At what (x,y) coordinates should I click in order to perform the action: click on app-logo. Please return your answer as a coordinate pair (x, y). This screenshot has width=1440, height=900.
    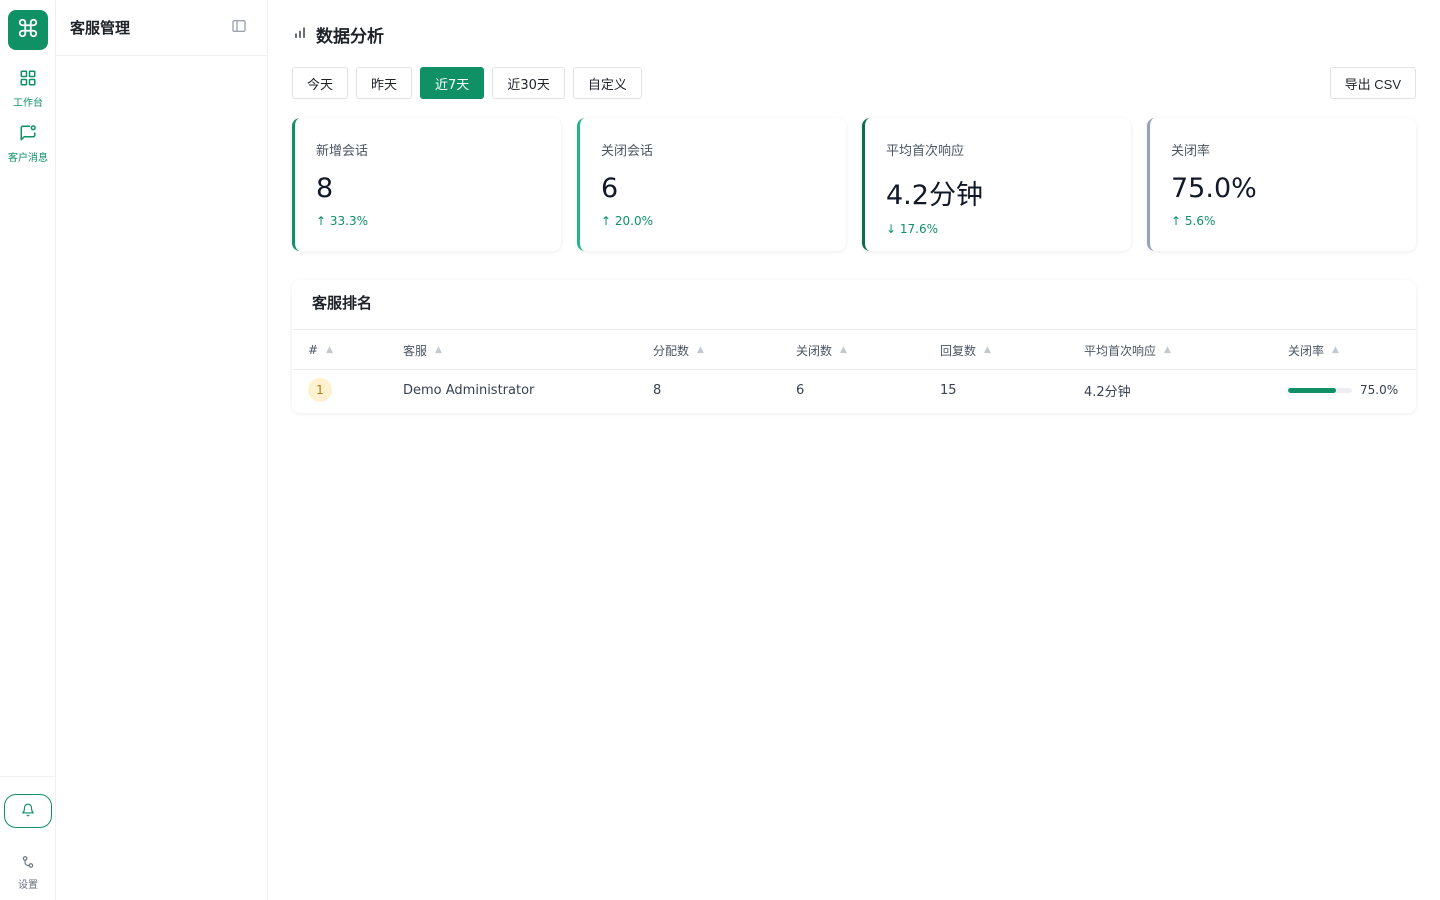
    Looking at the image, I should click on (28, 30).